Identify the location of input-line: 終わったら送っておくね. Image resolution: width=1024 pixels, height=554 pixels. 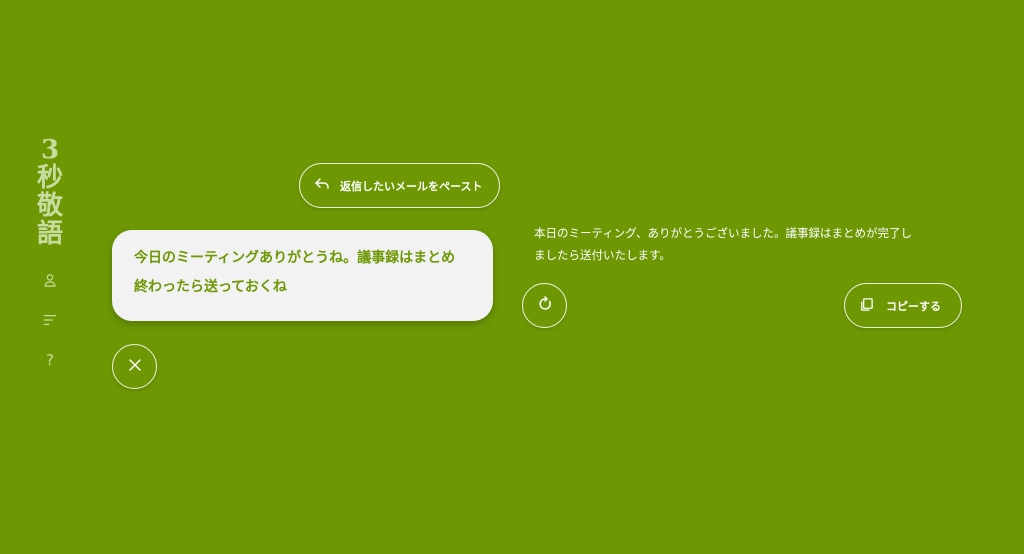
(210, 287).